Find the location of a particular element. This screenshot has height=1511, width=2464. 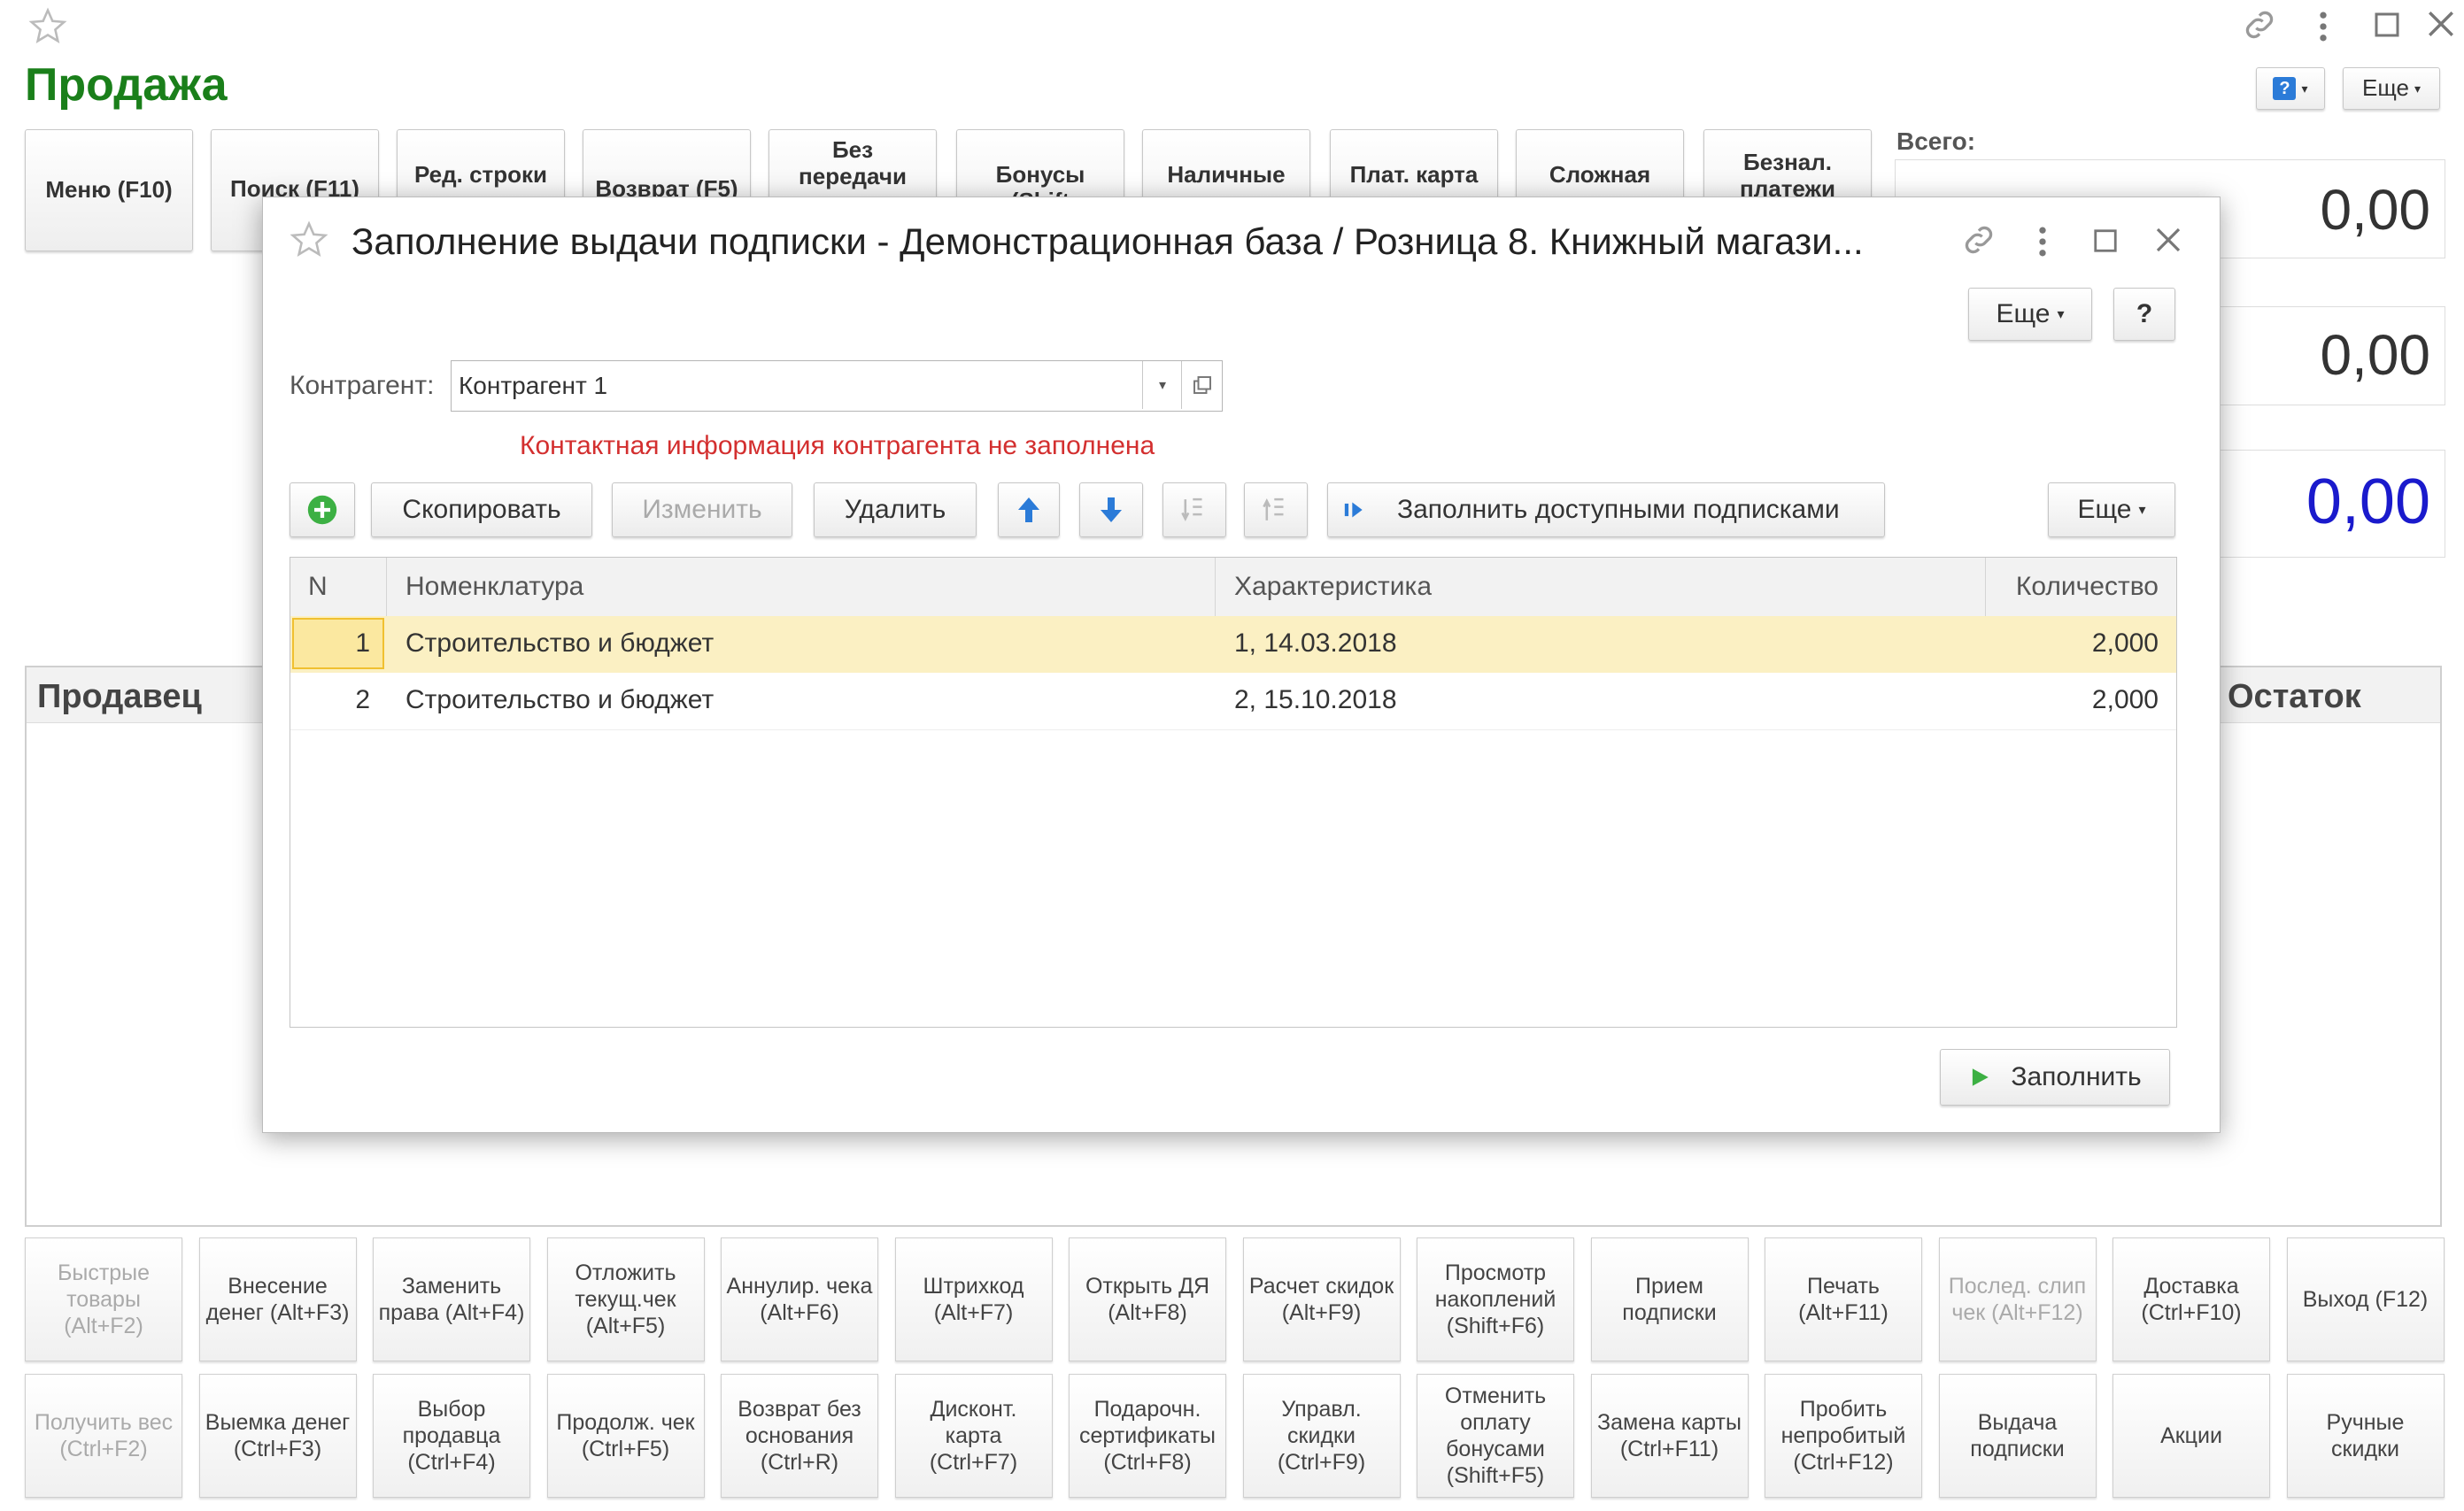

counterparty-open-button is located at coordinates (1202, 385).